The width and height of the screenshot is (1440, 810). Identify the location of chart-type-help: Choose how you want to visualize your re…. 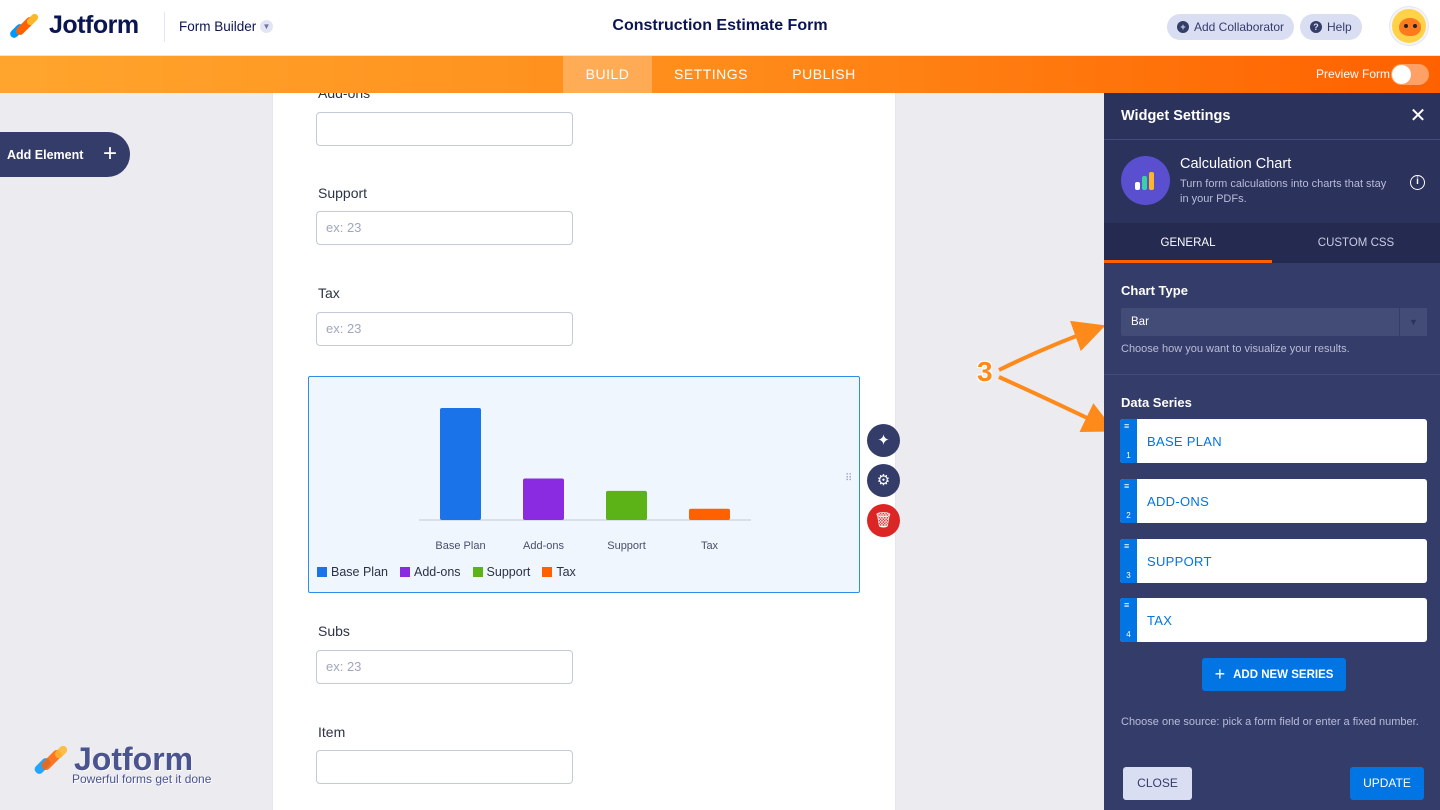
(1235, 349).